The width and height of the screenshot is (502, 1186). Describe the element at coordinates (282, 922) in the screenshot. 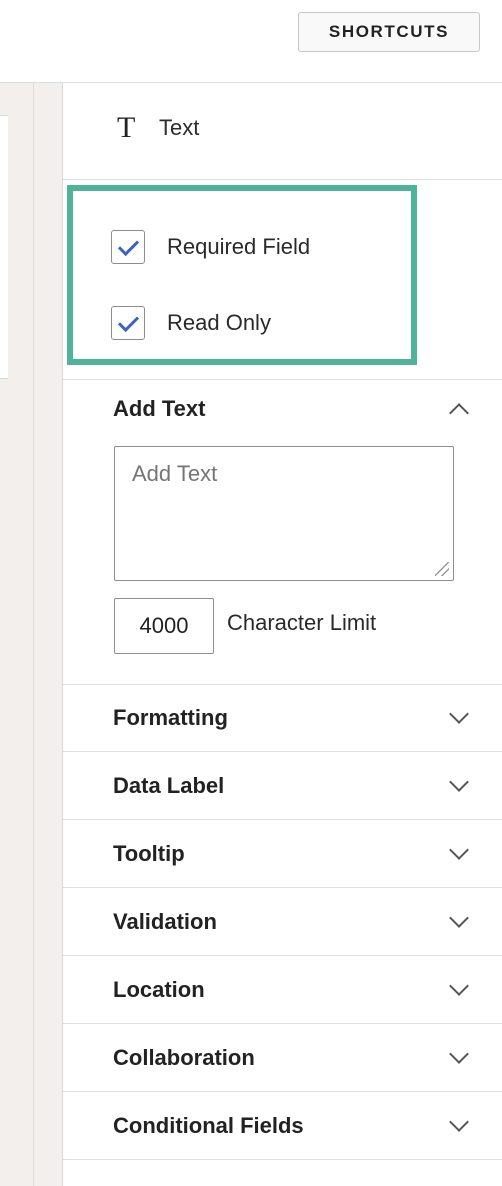

I see `section-validation: Validation` at that location.